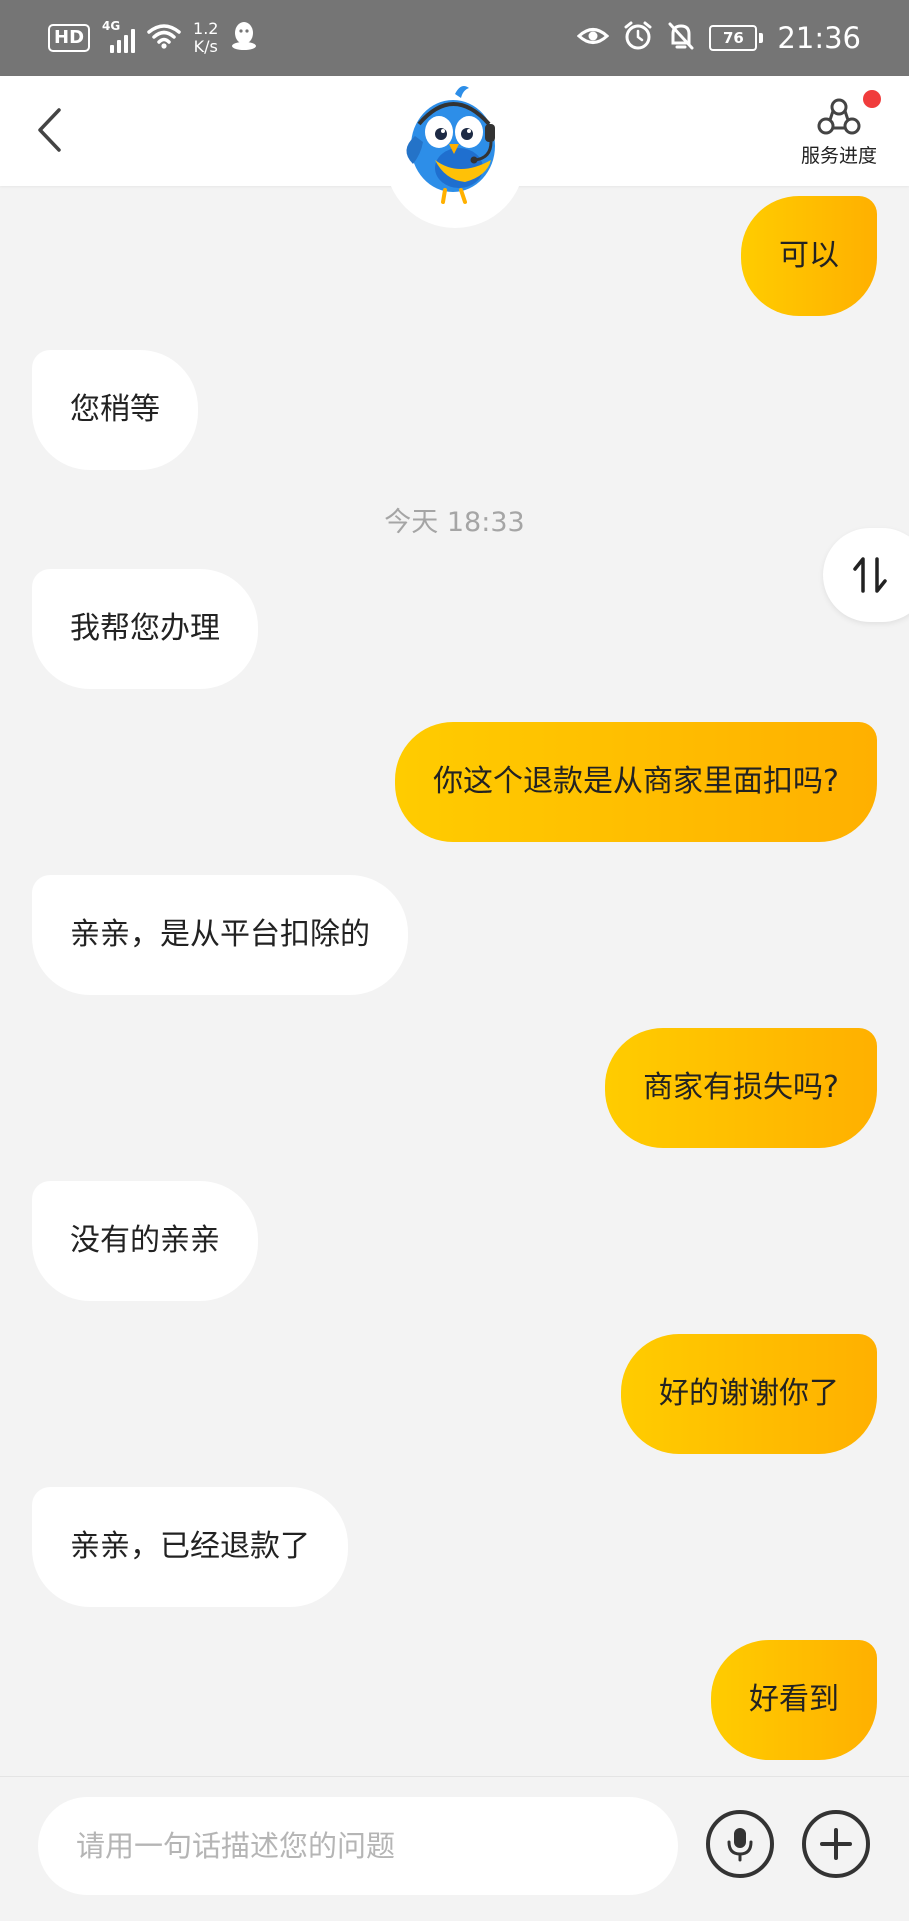  I want to click on wifi-icon, so click(164, 38).